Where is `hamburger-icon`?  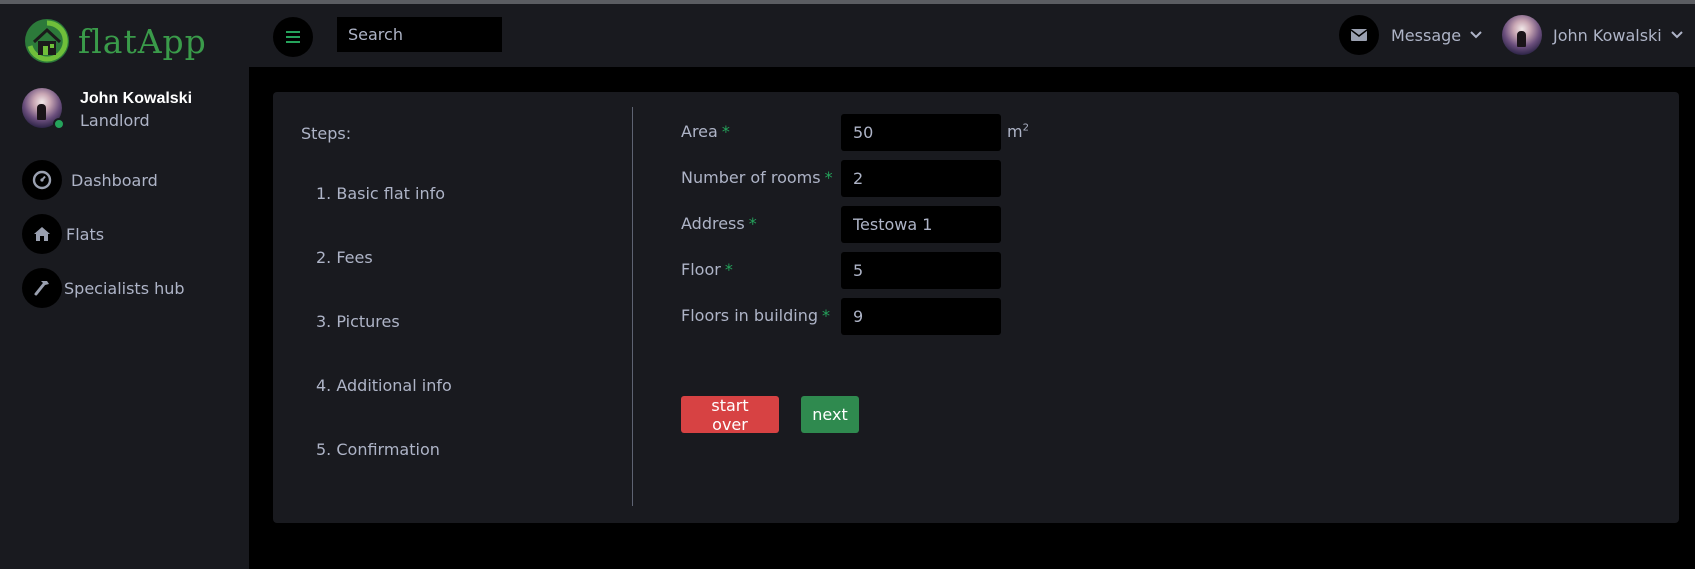 hamburger-icon is located at coordinates (293, 37).